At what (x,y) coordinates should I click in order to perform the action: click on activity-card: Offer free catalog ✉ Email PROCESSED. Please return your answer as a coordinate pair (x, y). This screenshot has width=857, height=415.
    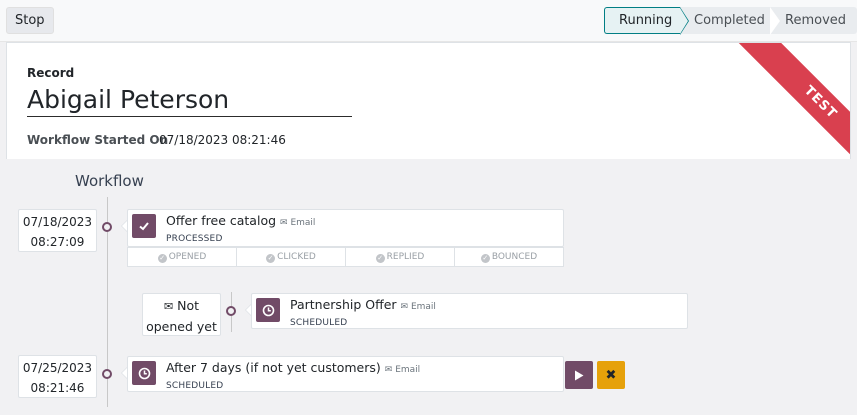
    Looking at the image, I should click on (342, 228).